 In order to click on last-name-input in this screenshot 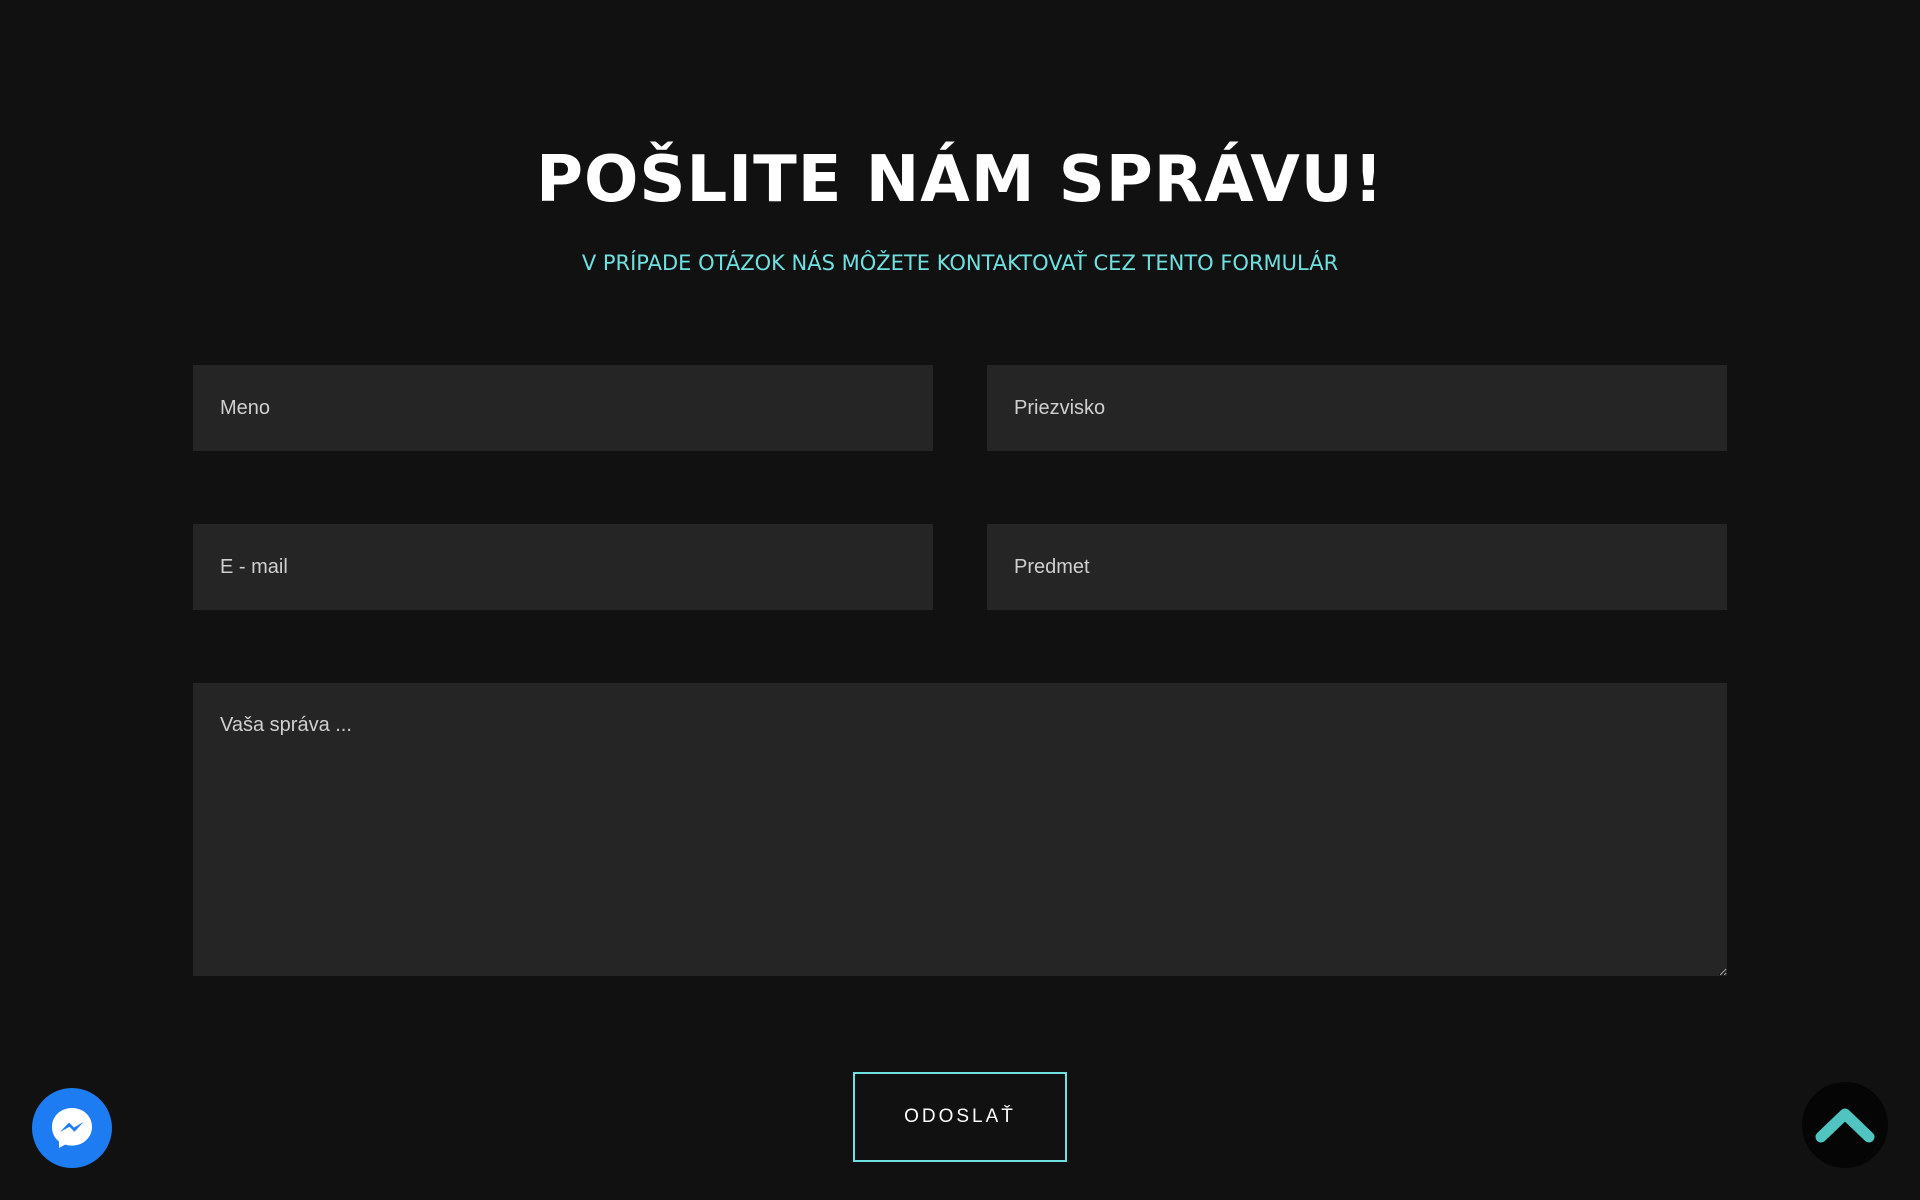, I will do `click(1357, 408)`.